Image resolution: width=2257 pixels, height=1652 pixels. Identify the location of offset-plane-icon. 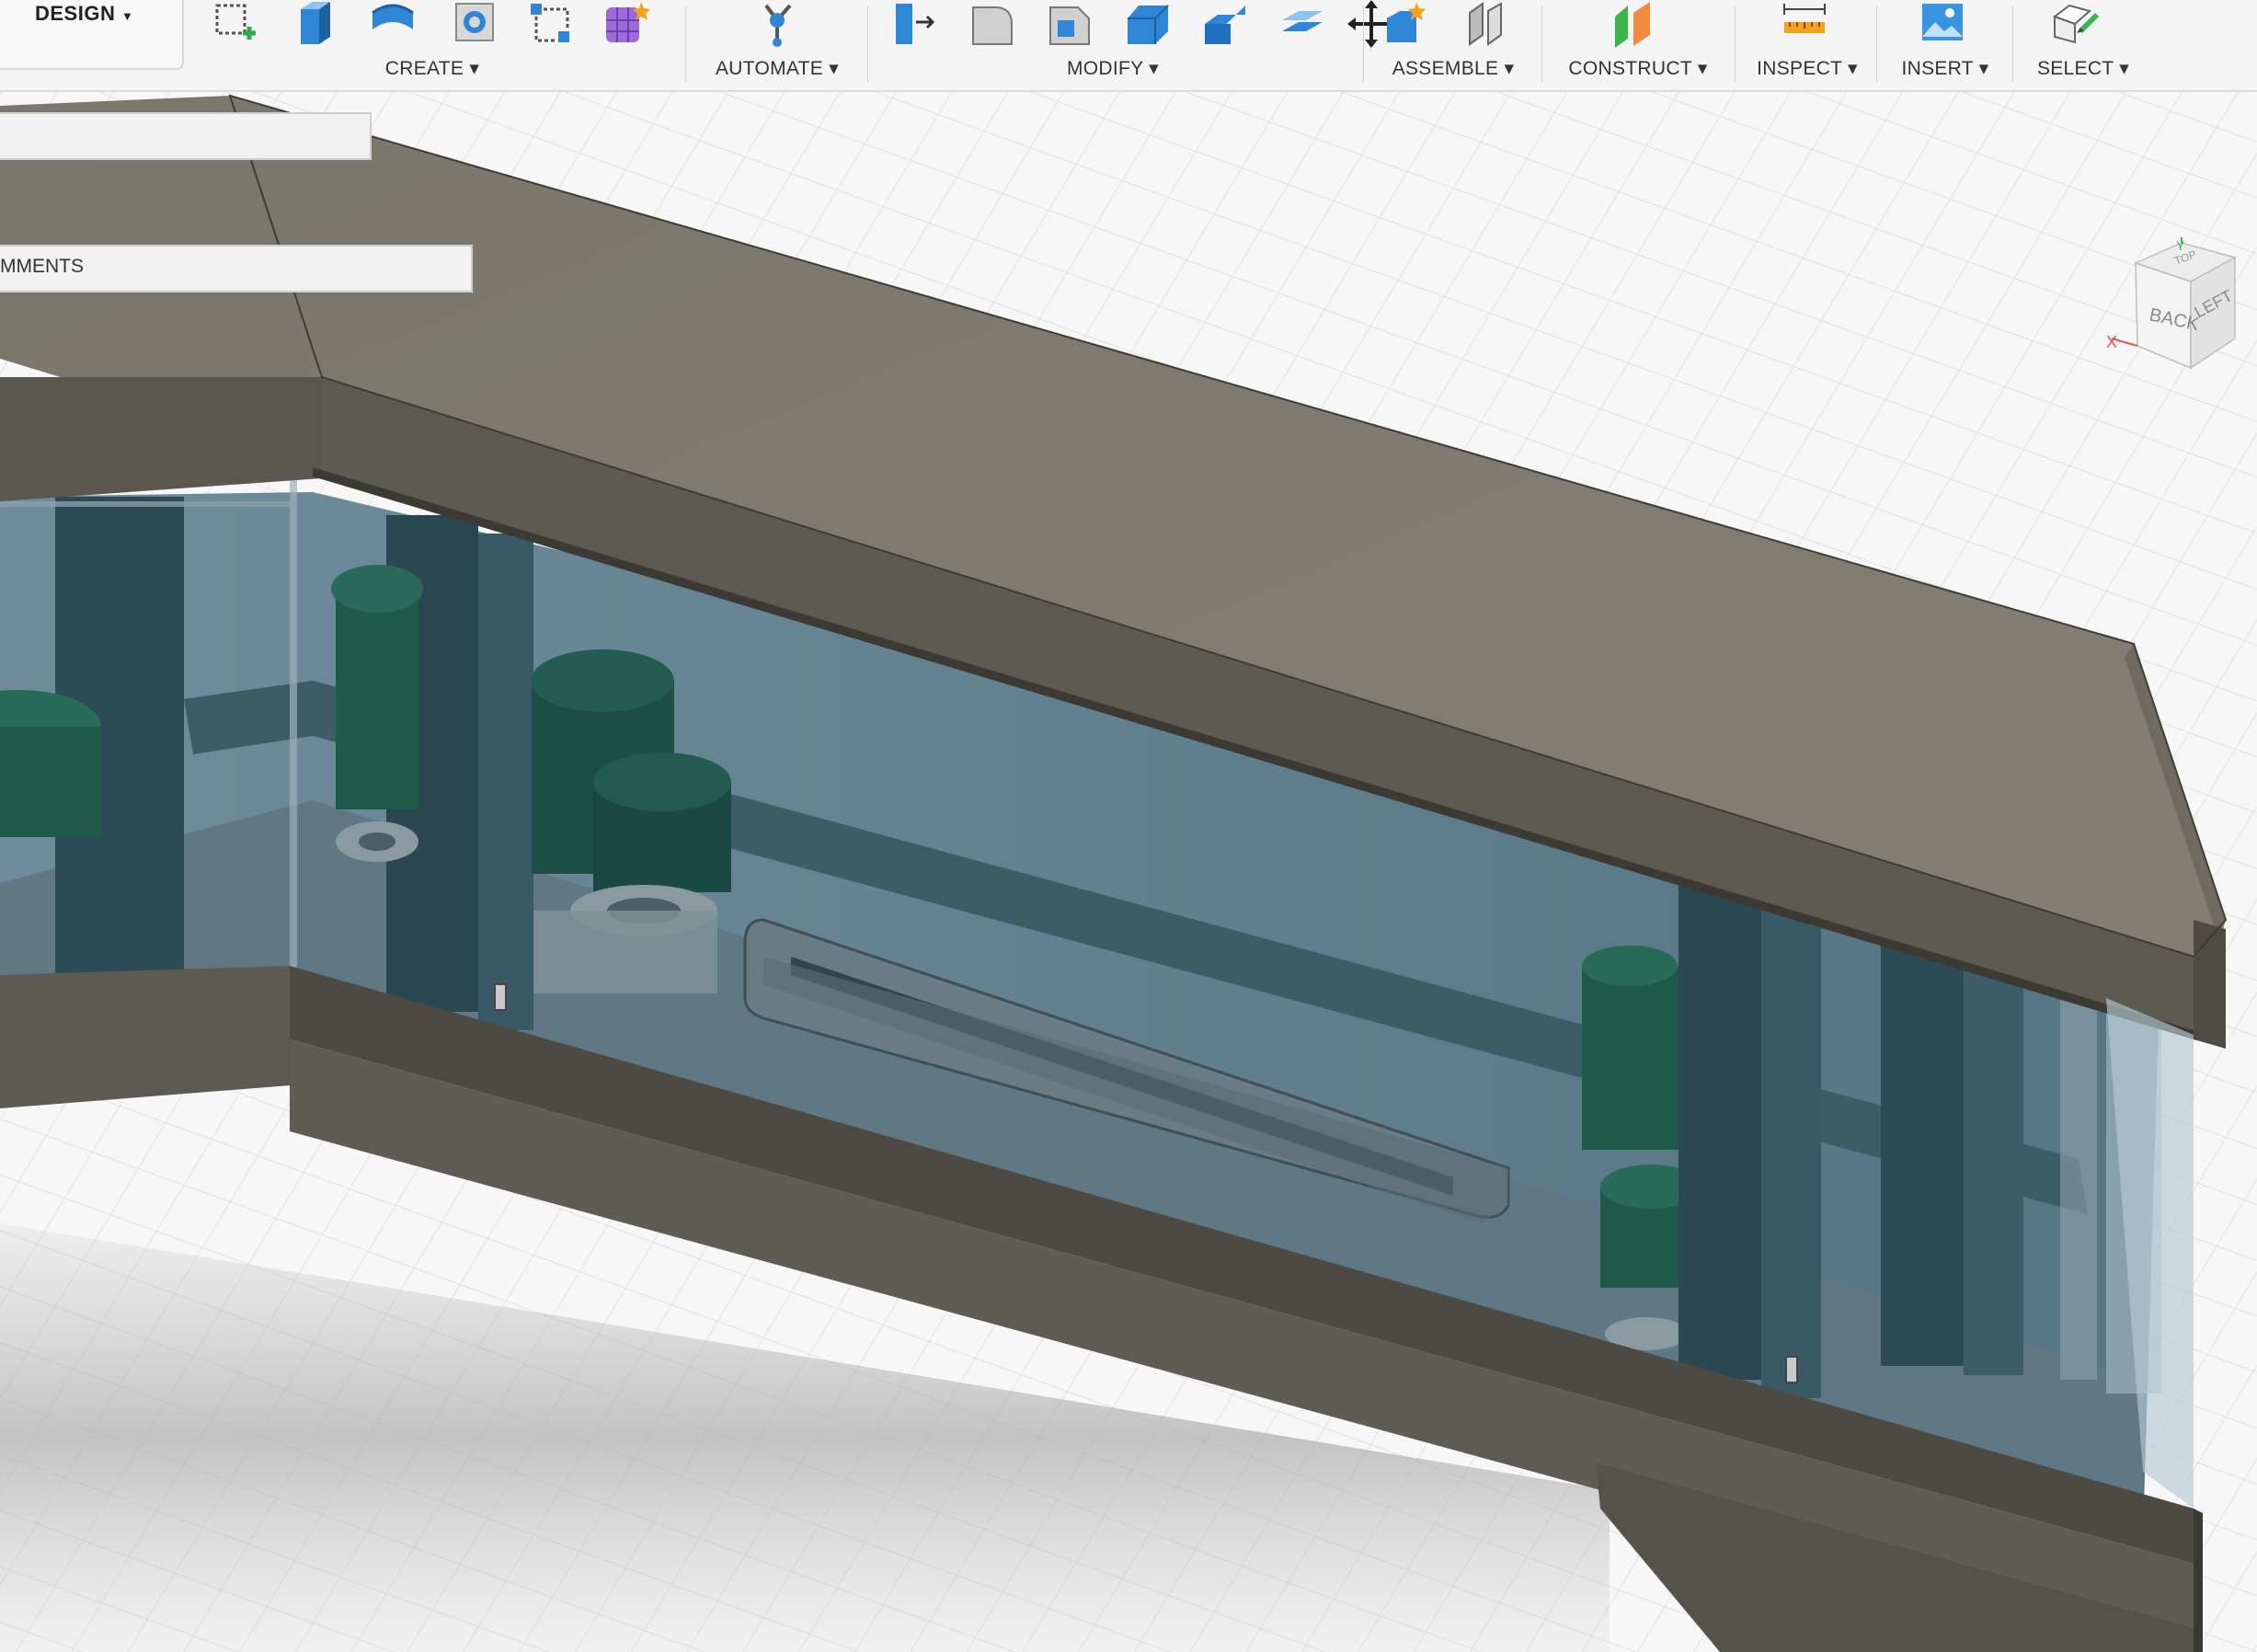
(1635, 24).